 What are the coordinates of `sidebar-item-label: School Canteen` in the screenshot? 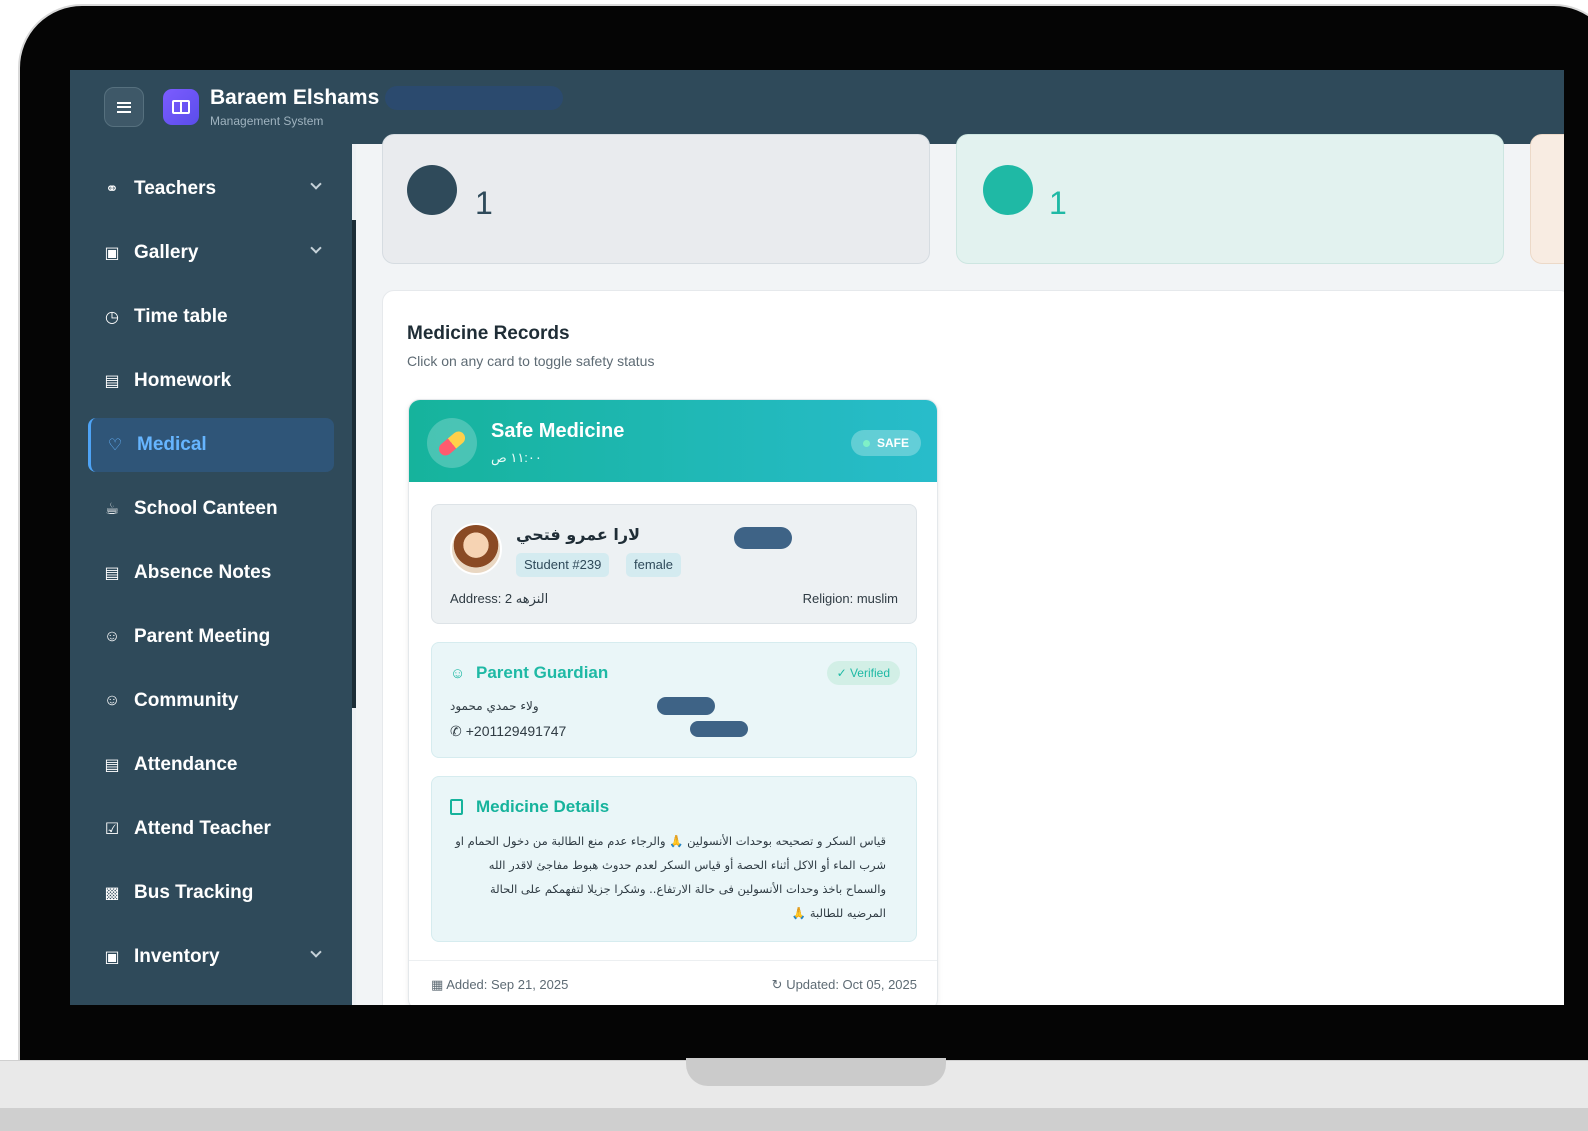 It's located at (206, 508).